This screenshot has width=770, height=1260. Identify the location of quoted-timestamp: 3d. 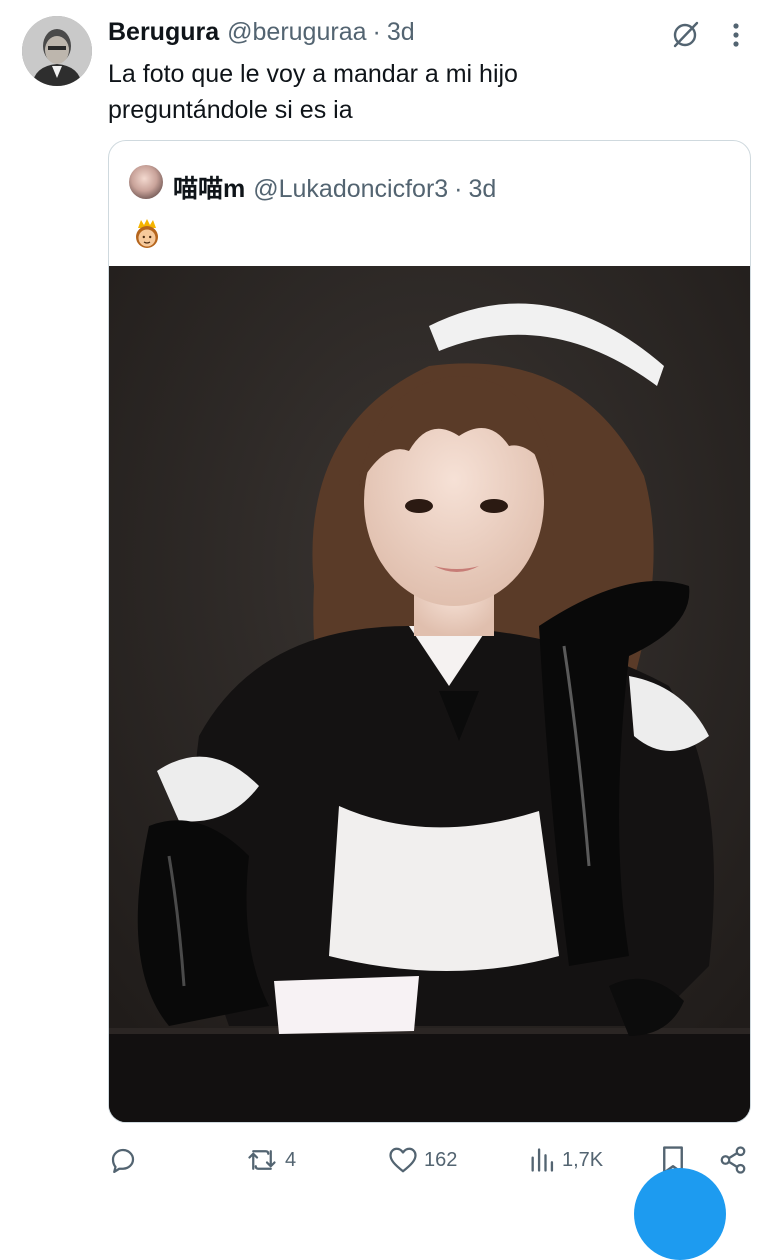
(483, 189).